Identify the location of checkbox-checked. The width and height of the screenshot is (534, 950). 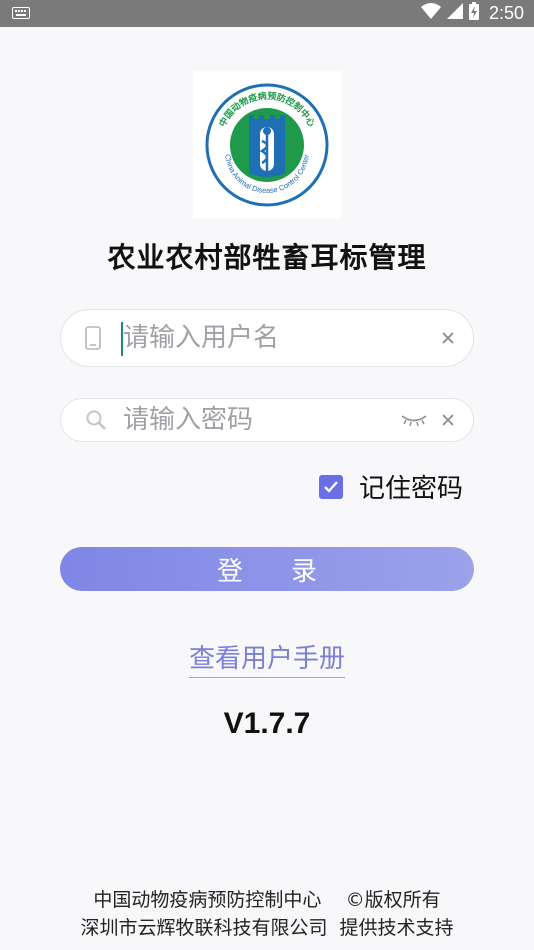
(331, 486).